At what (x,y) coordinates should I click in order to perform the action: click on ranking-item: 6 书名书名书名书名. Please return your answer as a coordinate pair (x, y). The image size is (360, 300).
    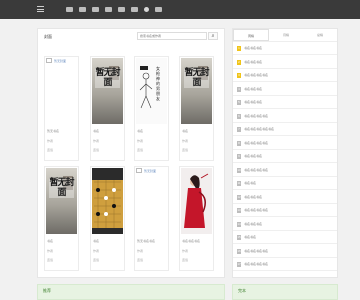
    Looking at the image, I should click on (285, 117).